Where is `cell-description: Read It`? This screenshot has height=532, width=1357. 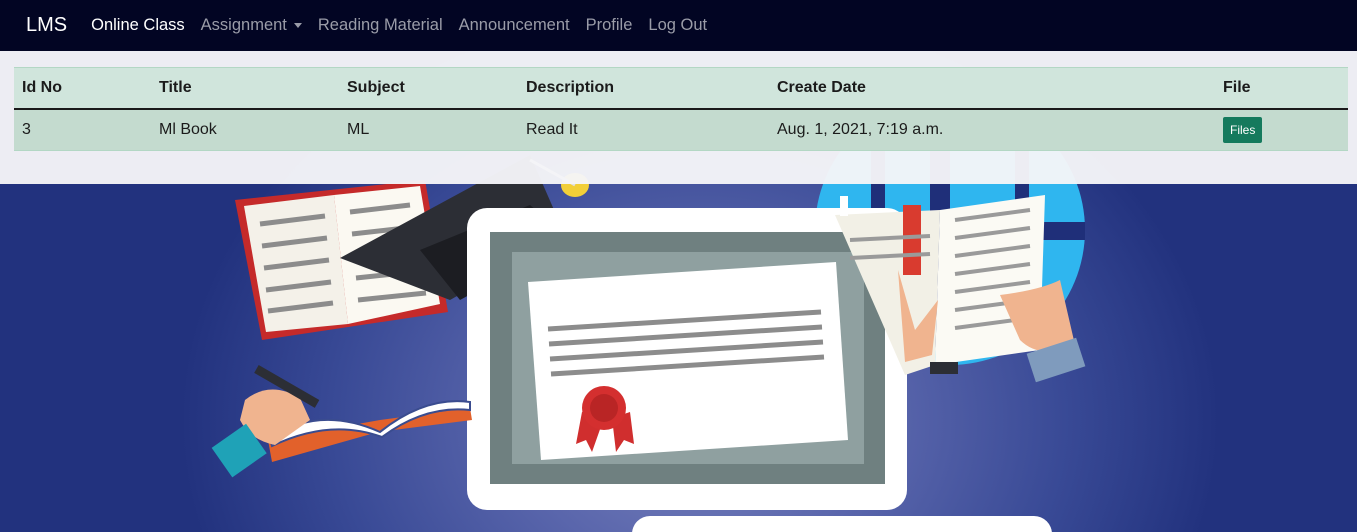
cell-description: Read It is located at coordinates (643, 130).